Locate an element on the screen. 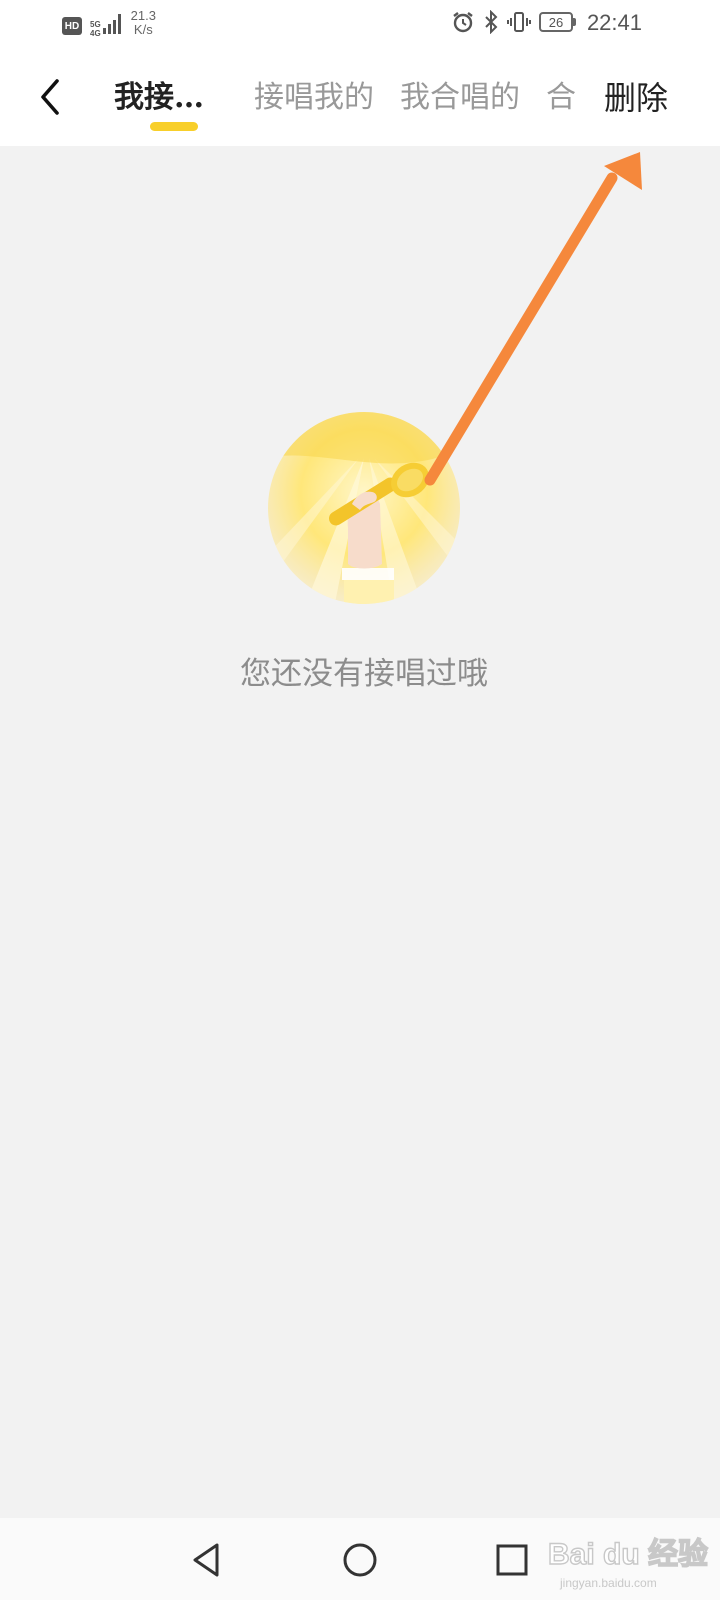  status-time: 22:41 is located at coordinates (614, 22).